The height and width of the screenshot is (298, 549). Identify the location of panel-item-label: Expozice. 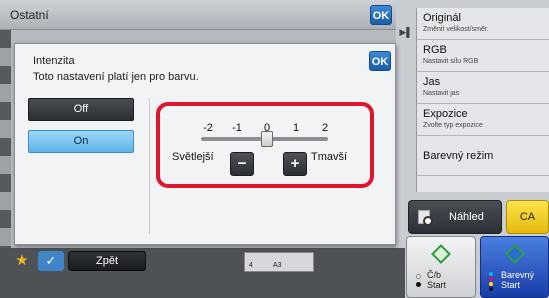
(445, 114).